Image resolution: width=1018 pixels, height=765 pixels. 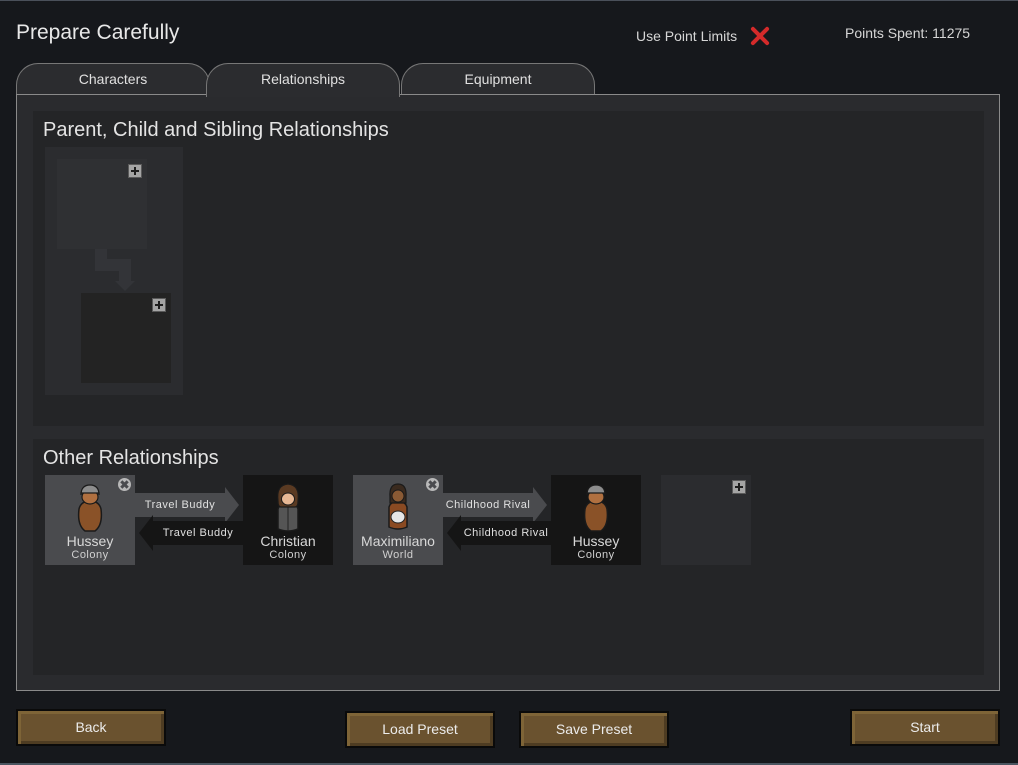 I want to click on tab-characters: Characters, so click(x=113, y=79).